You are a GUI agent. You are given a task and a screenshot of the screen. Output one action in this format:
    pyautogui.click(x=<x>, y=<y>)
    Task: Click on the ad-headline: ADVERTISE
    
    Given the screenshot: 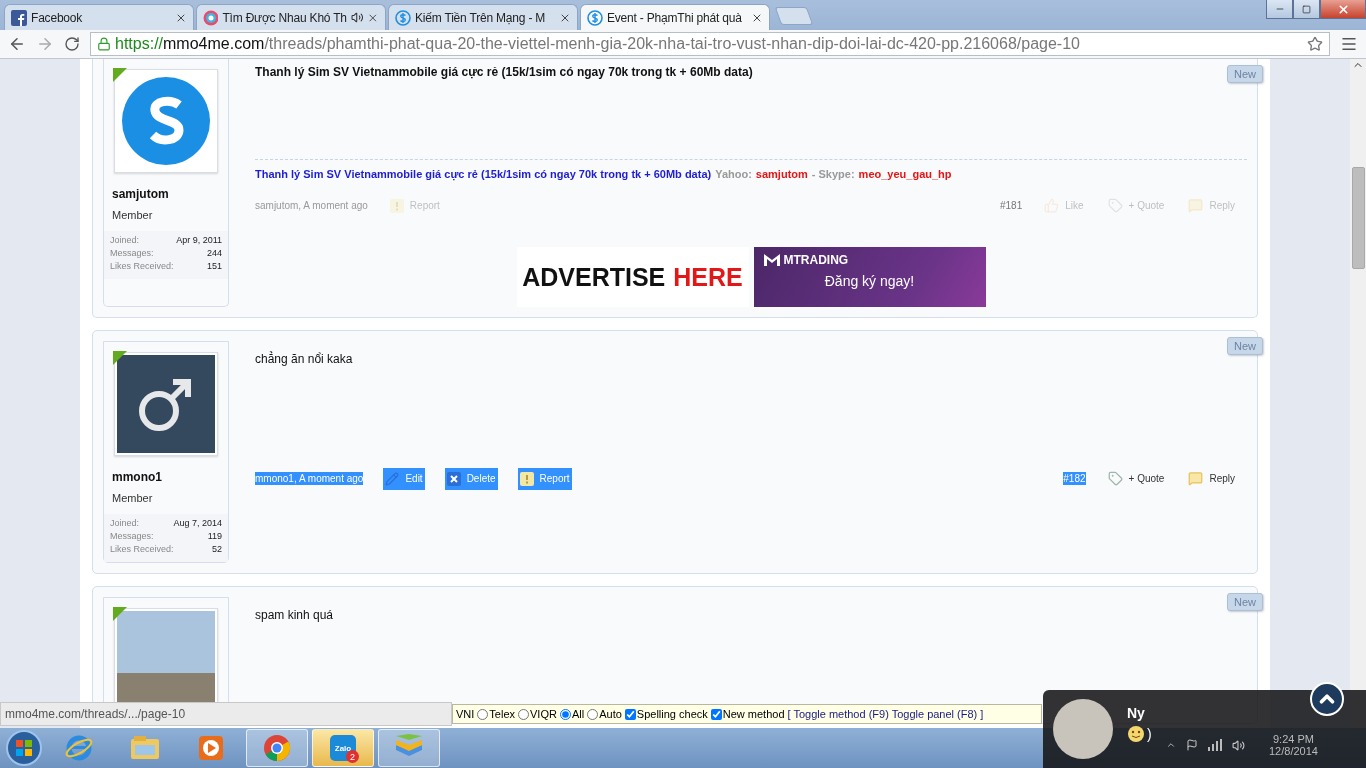 What is the action you would take?
    pyautogui.click(x=594, y=277)
    